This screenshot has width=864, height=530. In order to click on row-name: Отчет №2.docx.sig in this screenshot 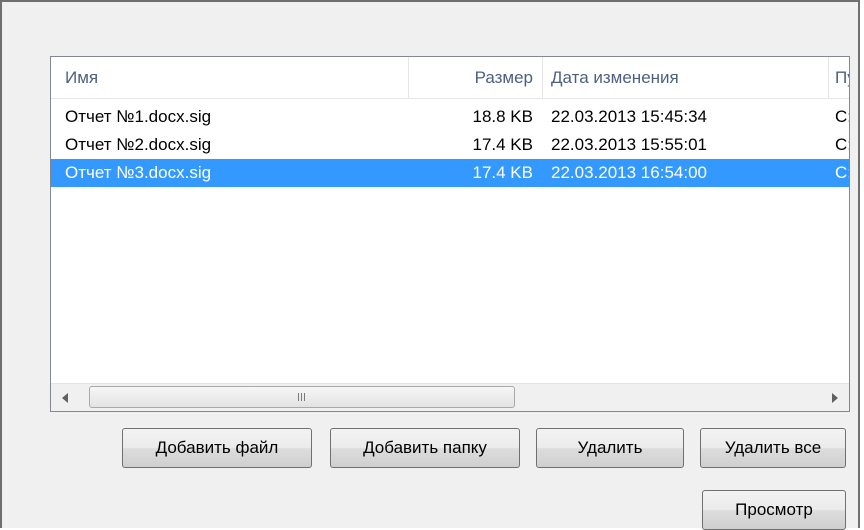, I will do `click(138, 144)`.